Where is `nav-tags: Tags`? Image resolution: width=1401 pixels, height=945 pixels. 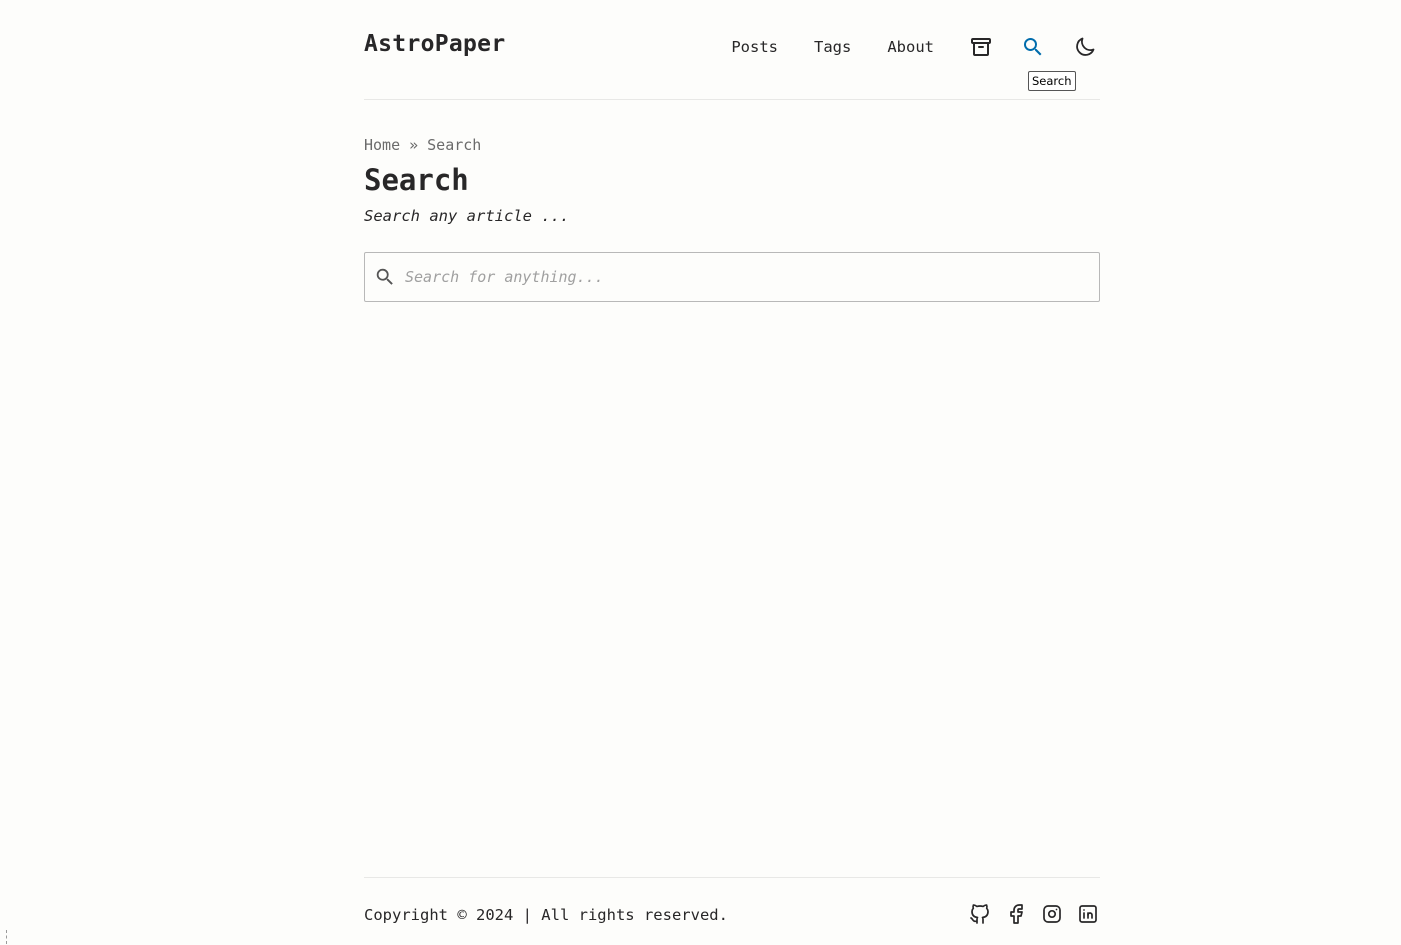 nav-tags: Tags is located at coordinates (832, 47).